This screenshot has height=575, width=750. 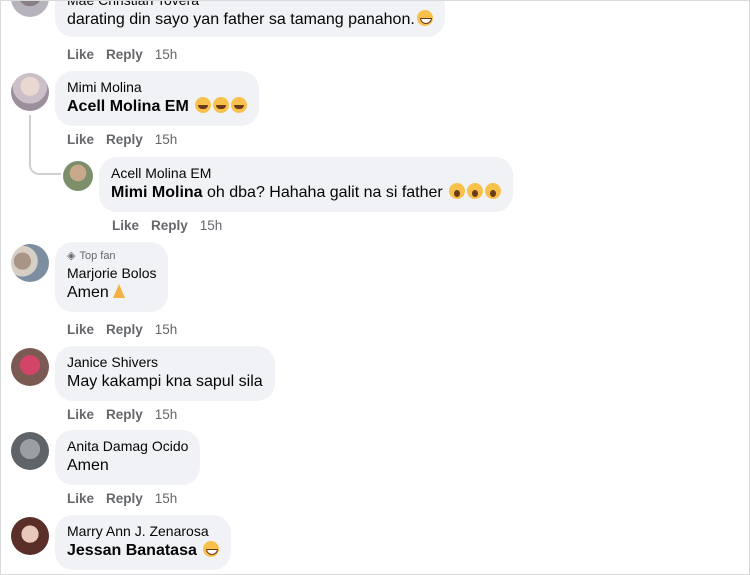 I want to click on diamond-icon: ◈, so click(x=71, y=256).